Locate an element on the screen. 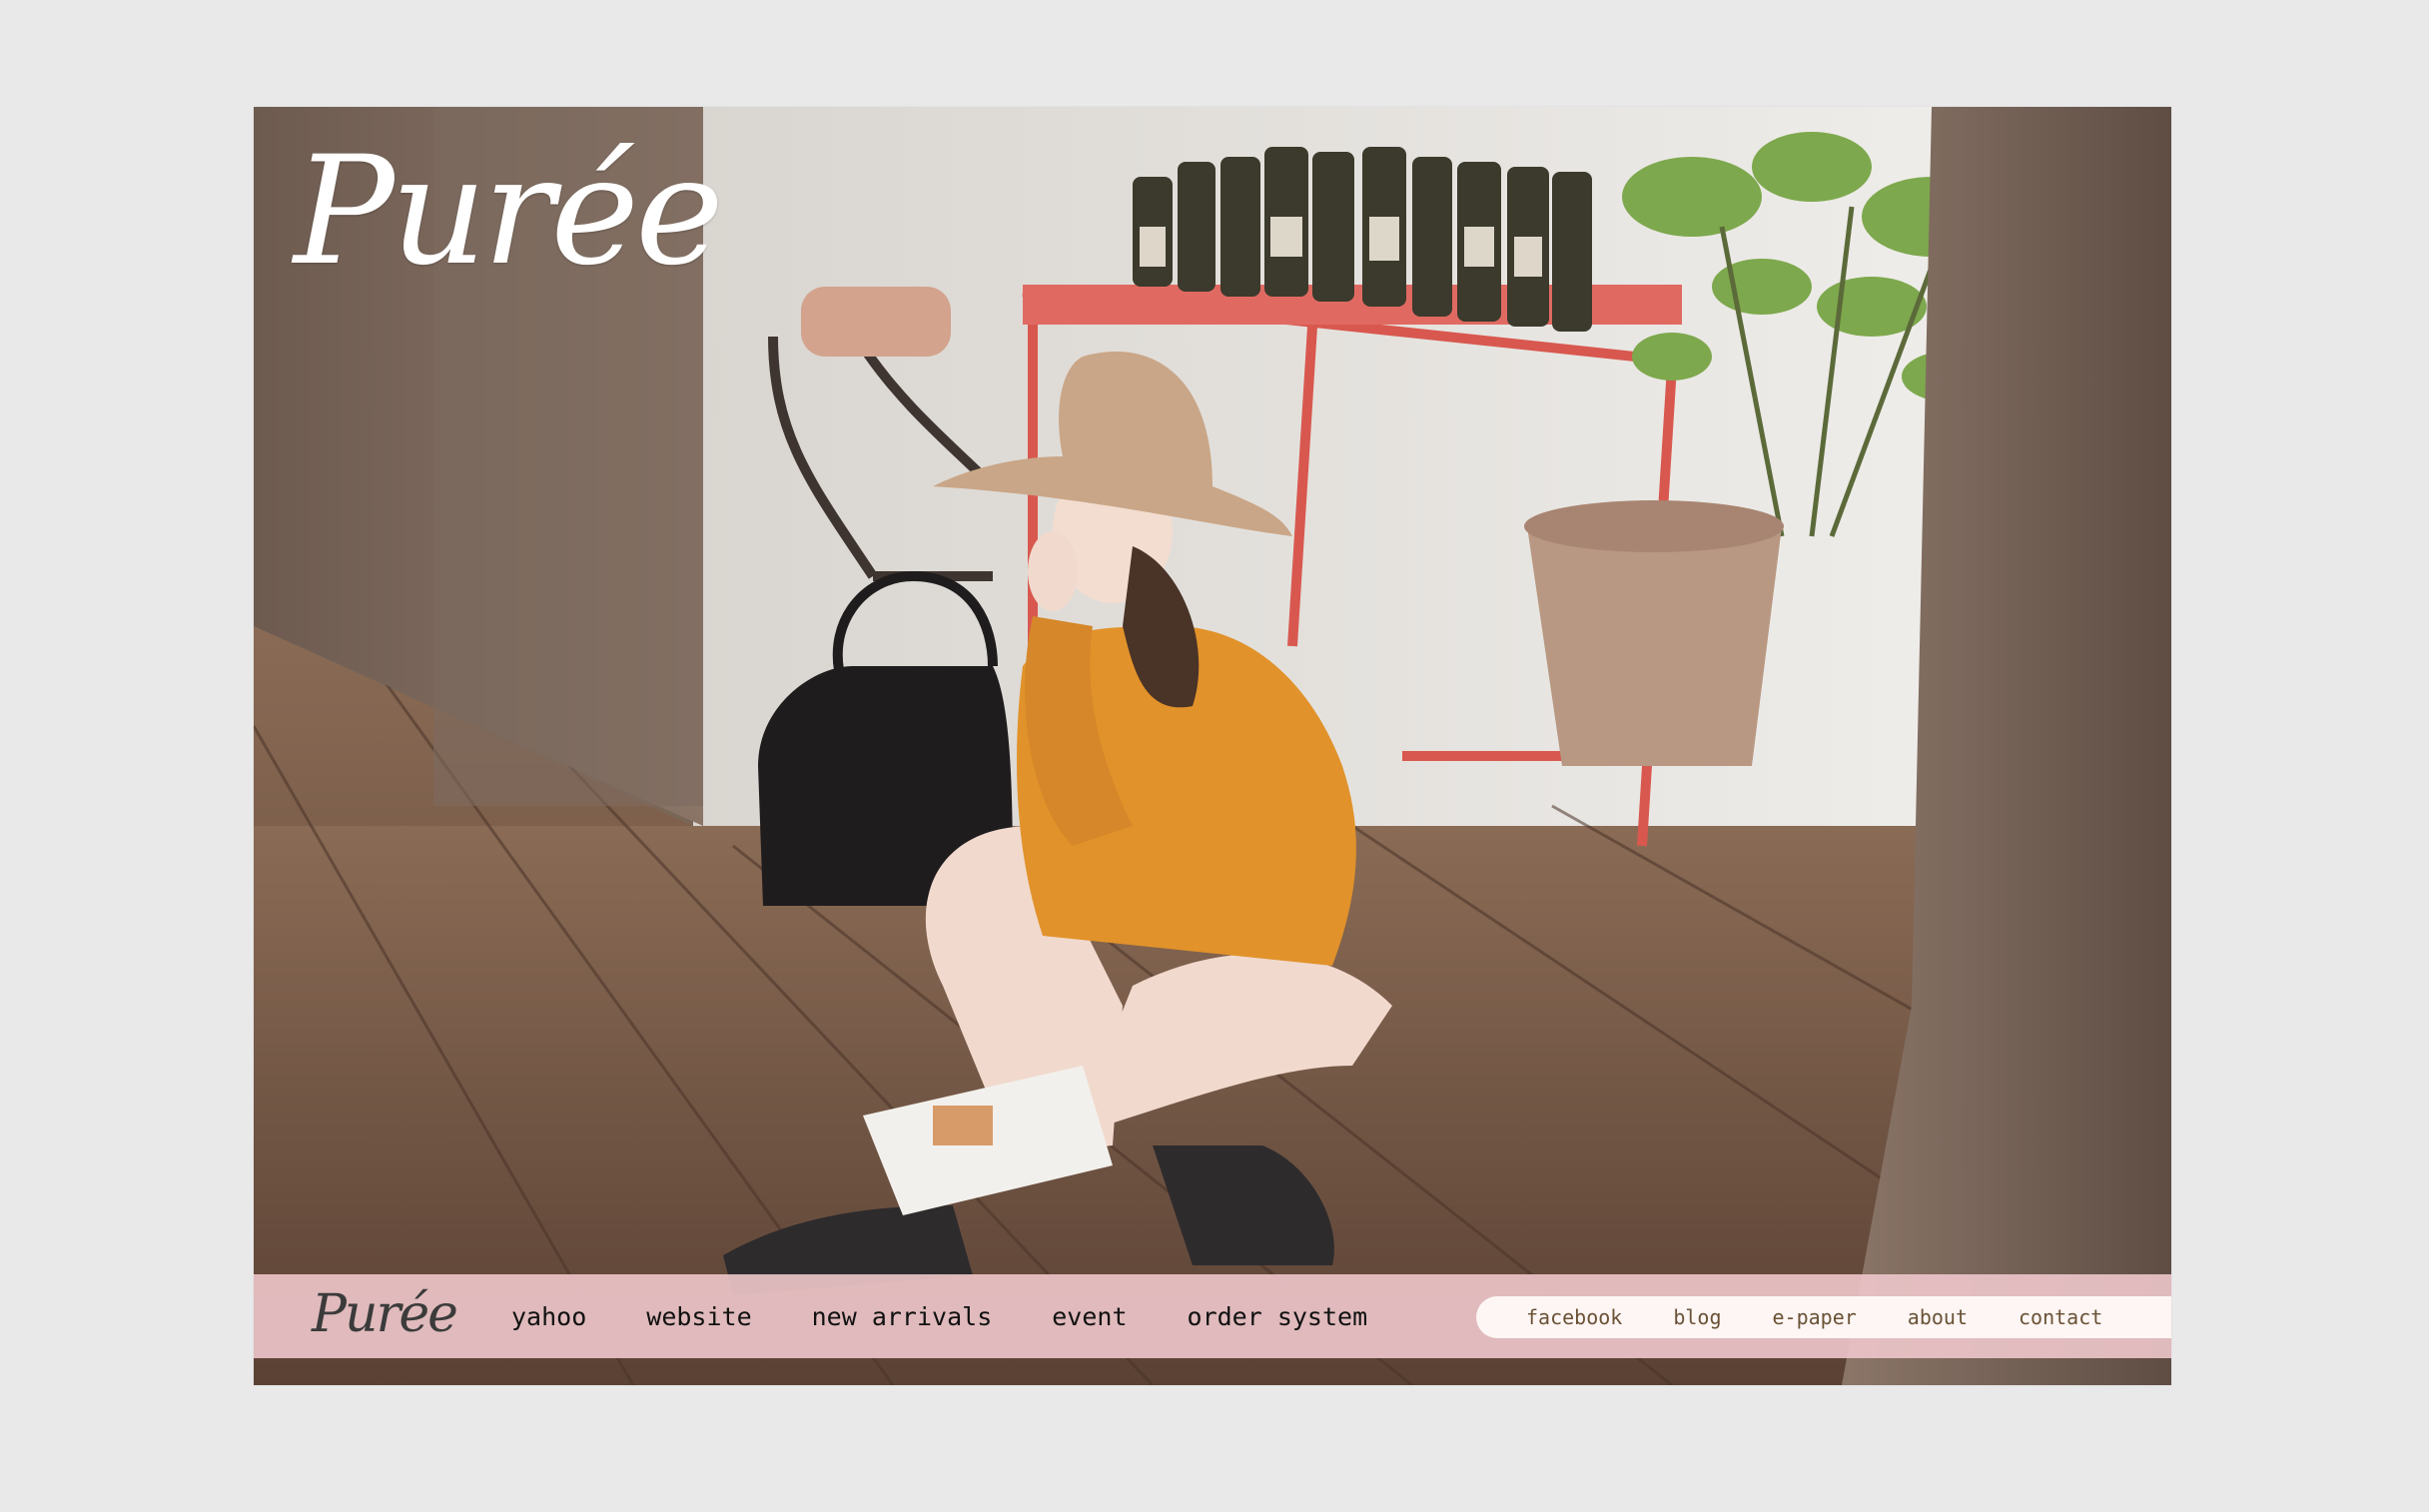  sub-link-e-paper: e-paper is located at coordinates (1815, 1317).